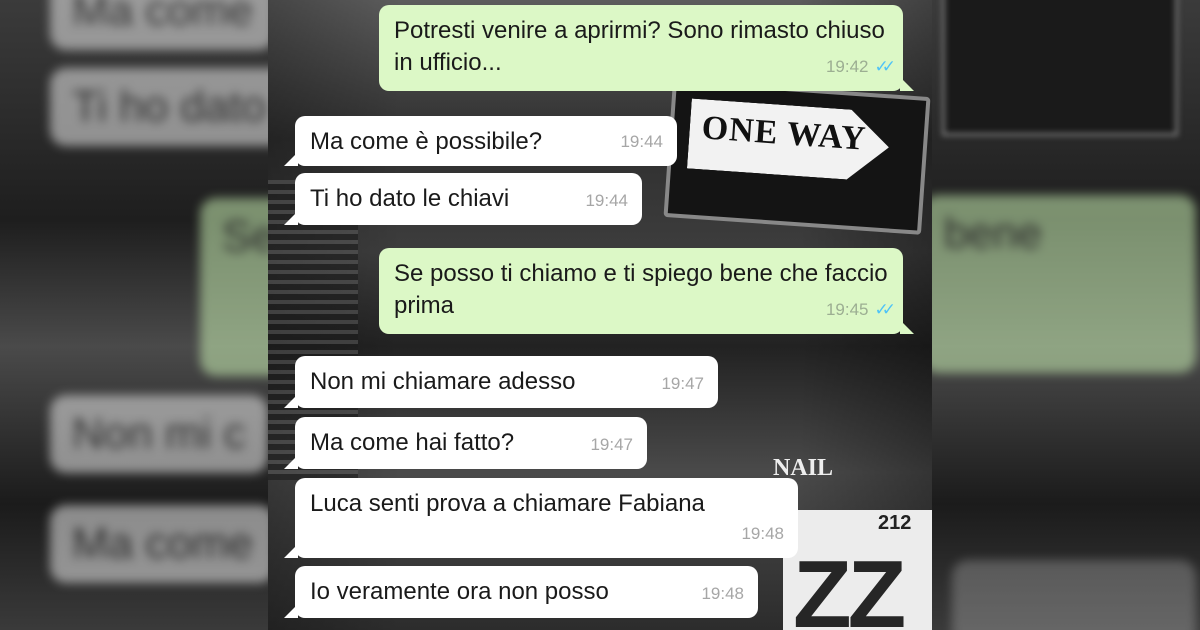 This screenshot has height=630, width=1200. Describe the element at coordinates (234, 287) in the screenshot. I see `ghost-bubble: Se` at that location.